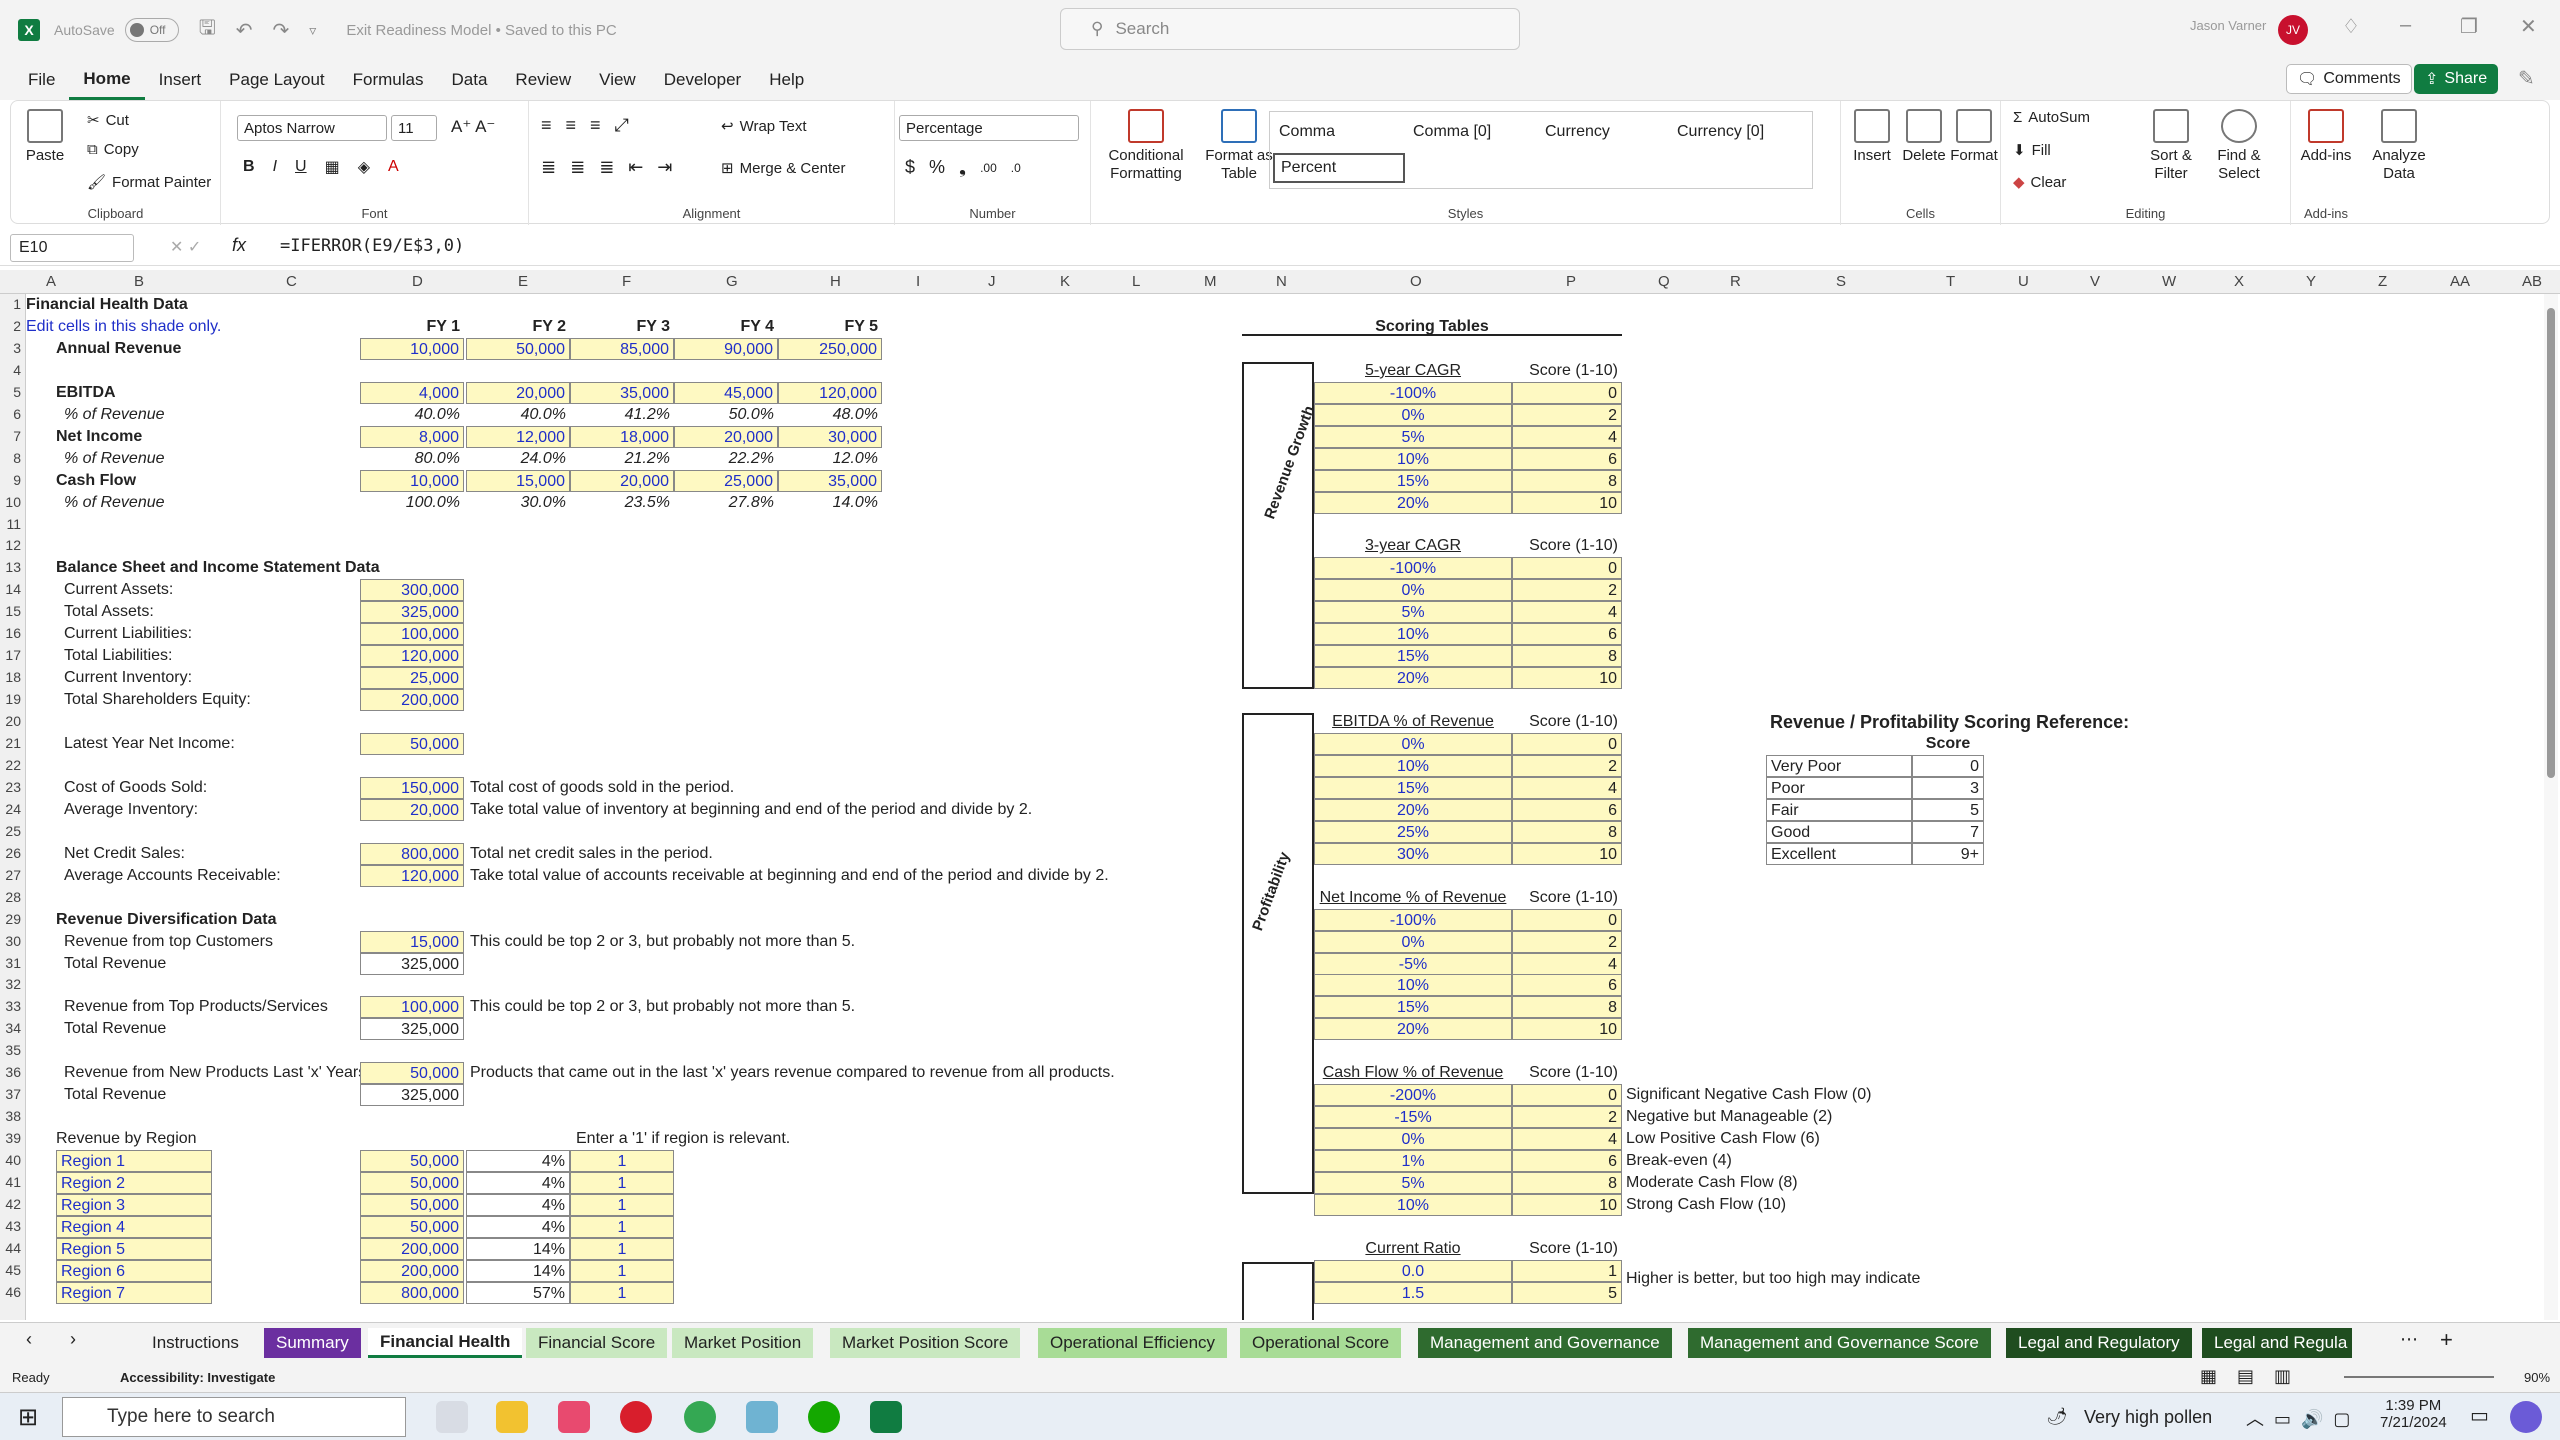  I want to click on region-name: Region 3, so click(134, 1204).